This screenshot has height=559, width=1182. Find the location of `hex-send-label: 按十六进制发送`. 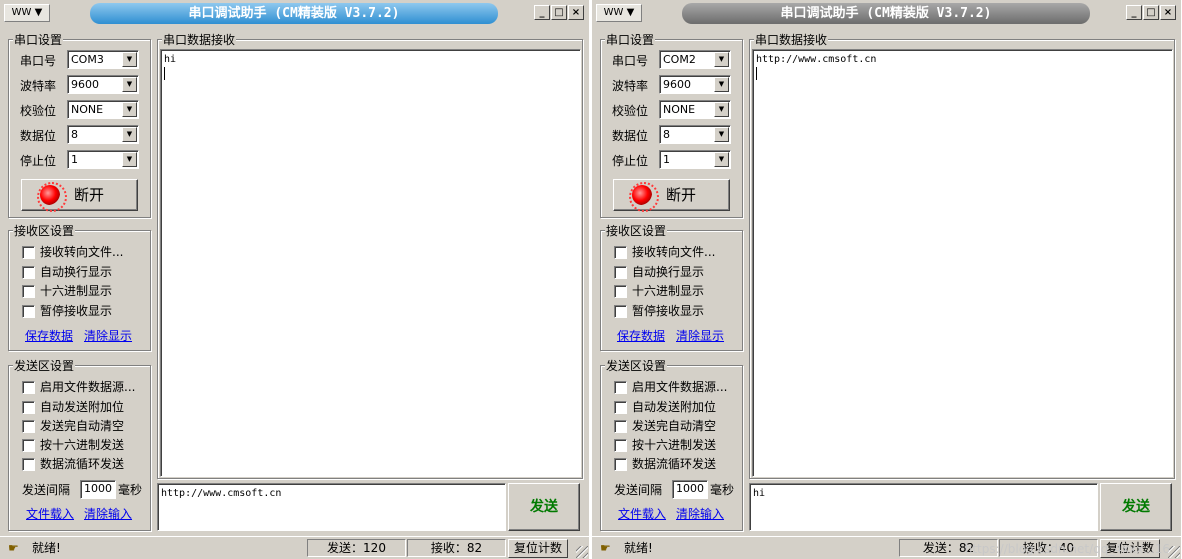

hex-send-label: 按十六进制发送 is located at coordinates (82, 445).